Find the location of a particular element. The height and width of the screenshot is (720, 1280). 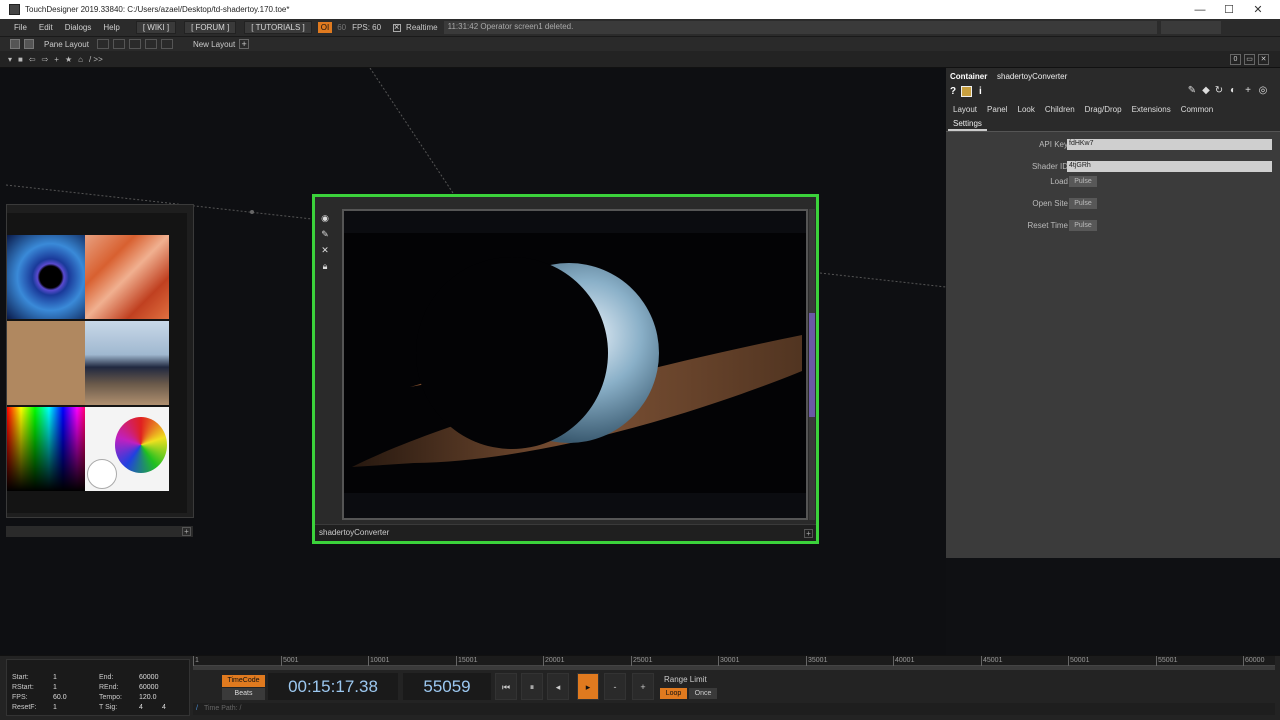

end-value: 60000 is located at coordinates (148, 677).